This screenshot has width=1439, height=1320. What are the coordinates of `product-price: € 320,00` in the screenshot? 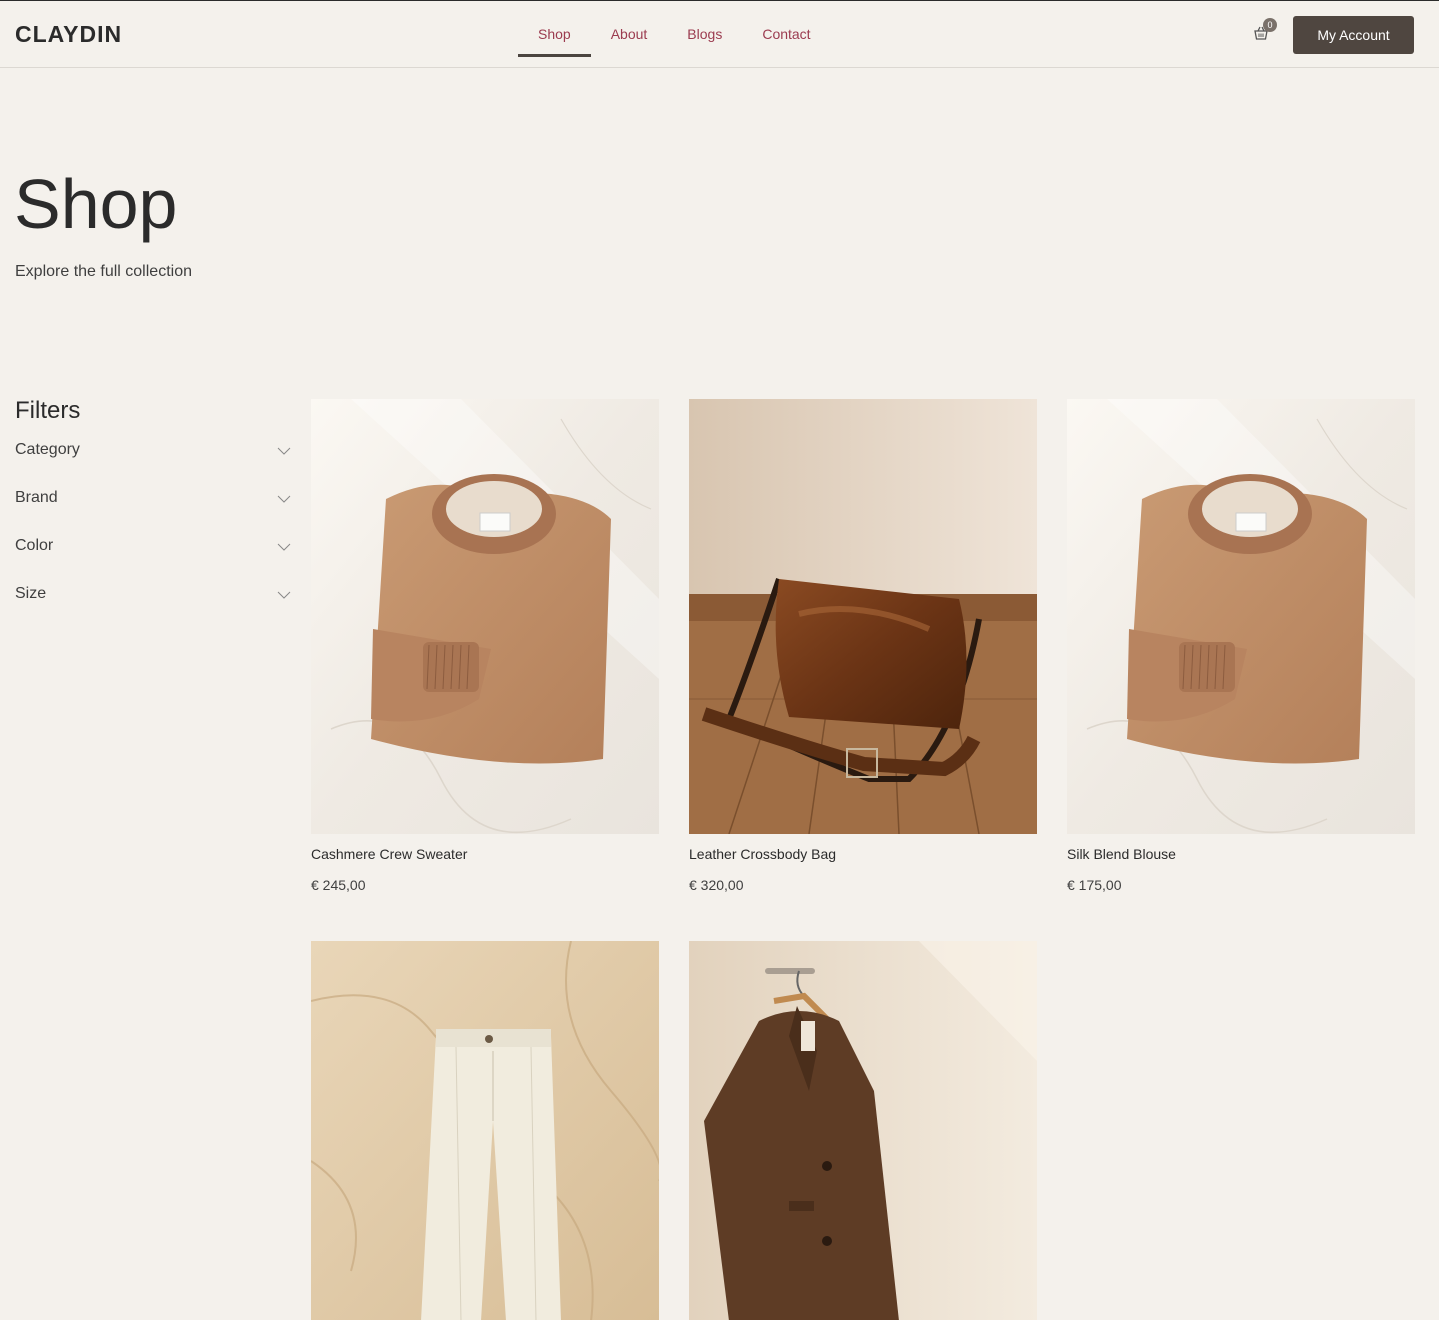 It's located at (716, 885).